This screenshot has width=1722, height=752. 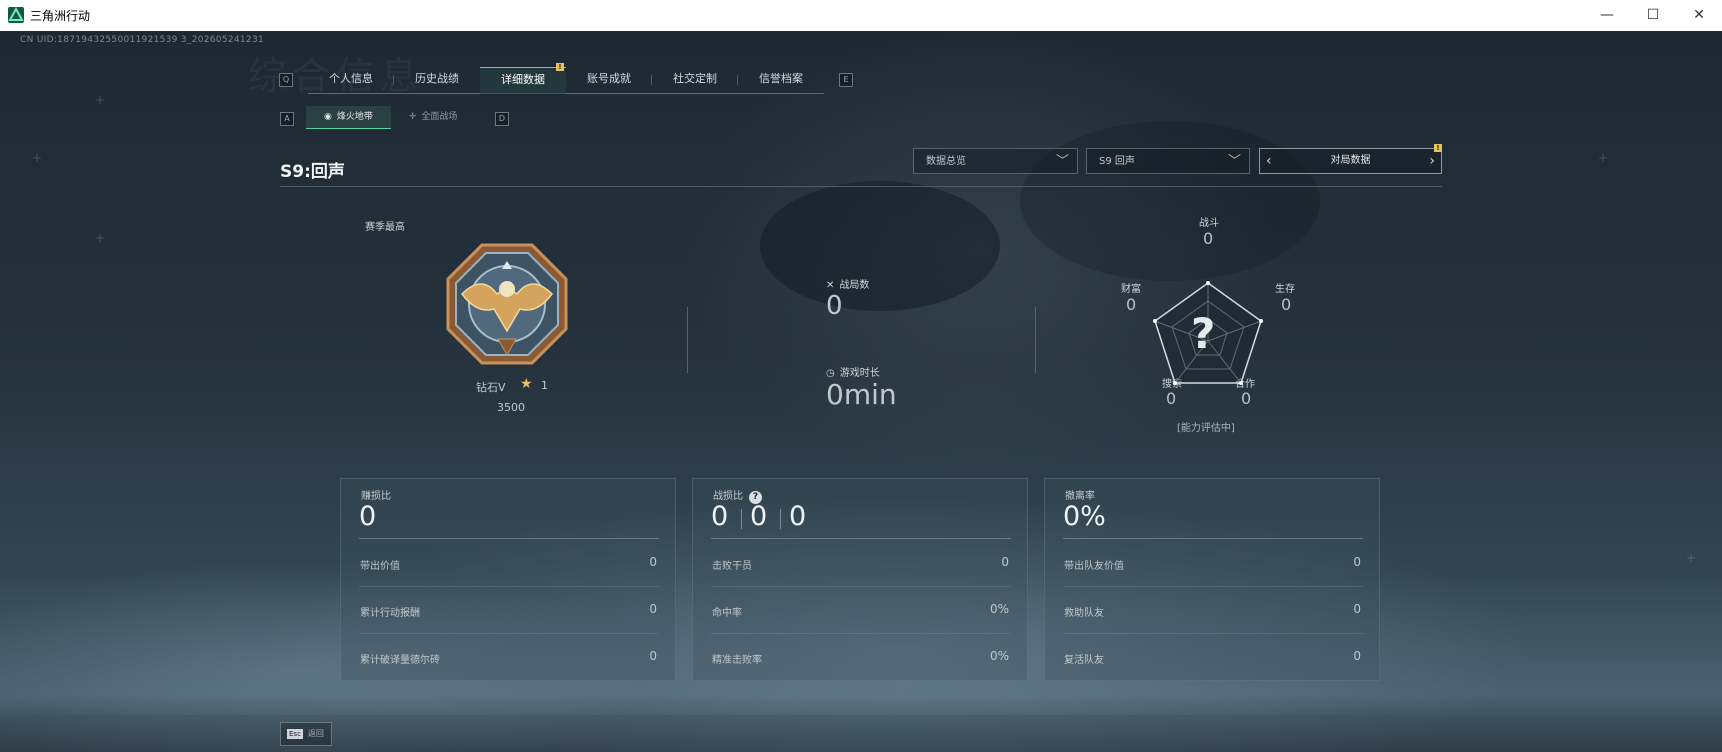 I want to click on stat-row: 累计破译量德尔砖 0, so click(x=509, y=656).